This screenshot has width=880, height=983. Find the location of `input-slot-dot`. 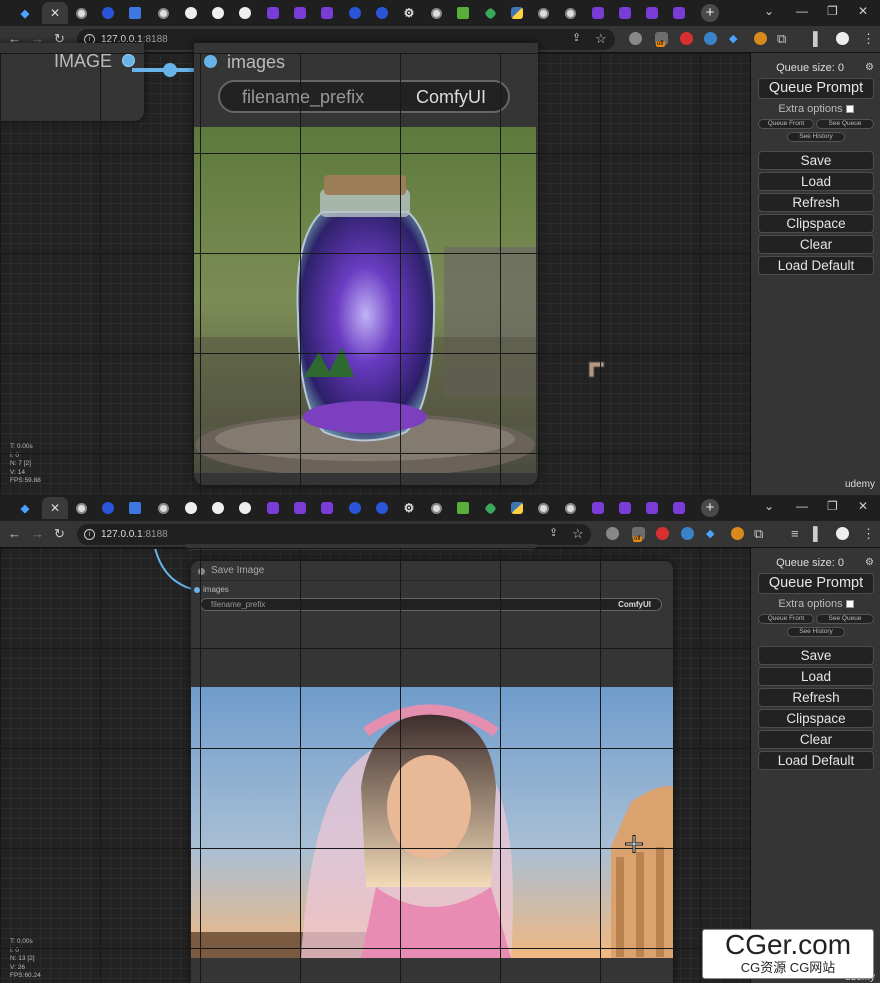

input-slot-dot is located at coordinates (197, 590).